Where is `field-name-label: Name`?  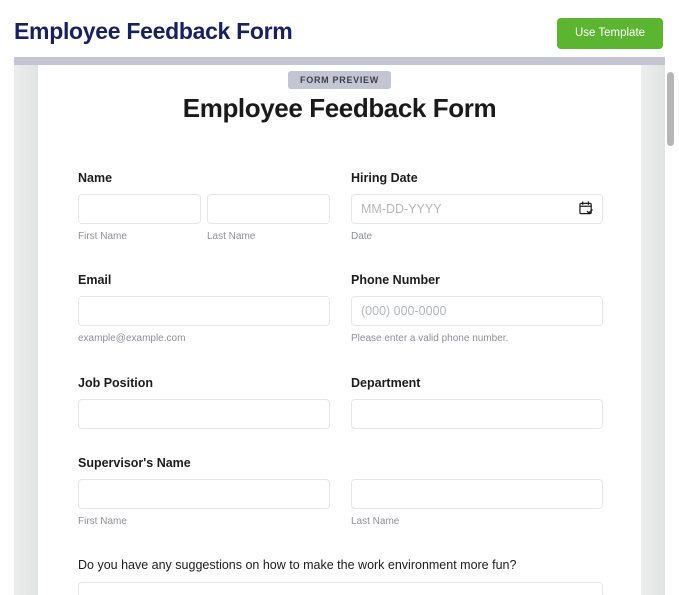 field-name-label: Name is located at coordinates (95, 178).